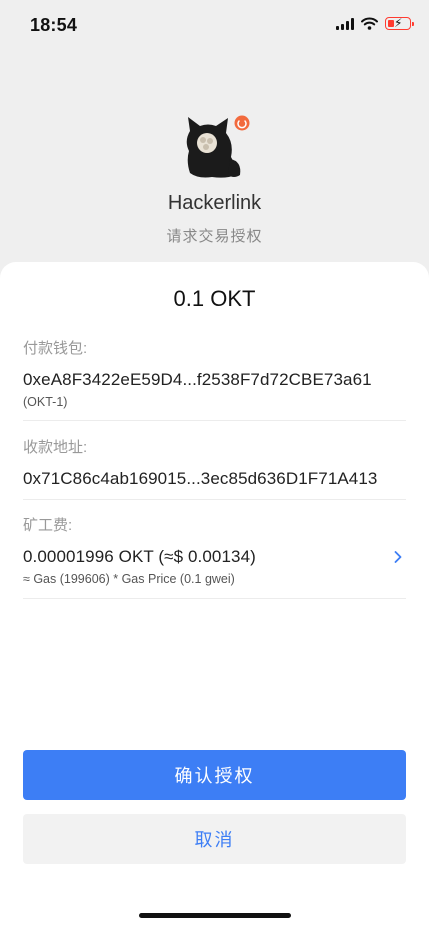 The width and height of the screenshot is (429, 929). Describe the element at coordinates (54, 25) in the screenshot. I see `status-time: 18:54` at that location.